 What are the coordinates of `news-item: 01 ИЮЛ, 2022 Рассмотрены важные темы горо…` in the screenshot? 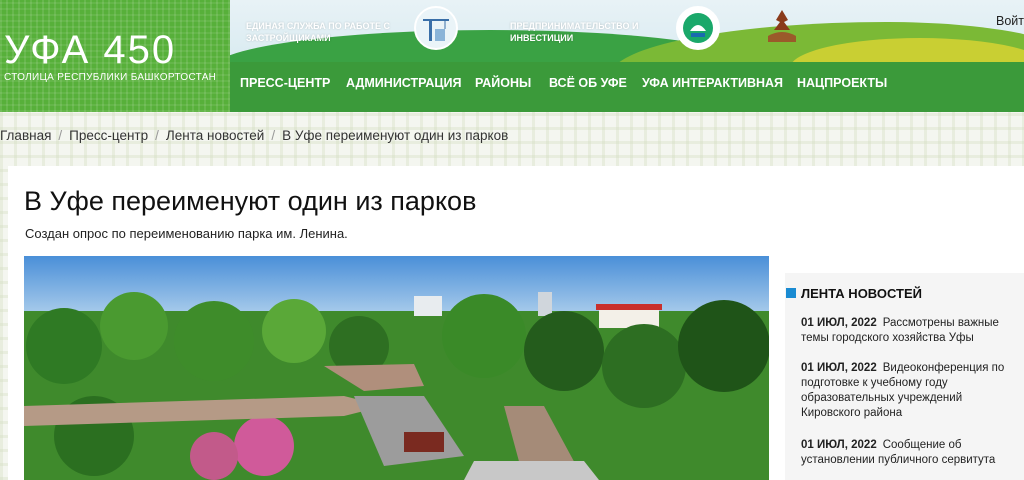 It's located at (906, 331).